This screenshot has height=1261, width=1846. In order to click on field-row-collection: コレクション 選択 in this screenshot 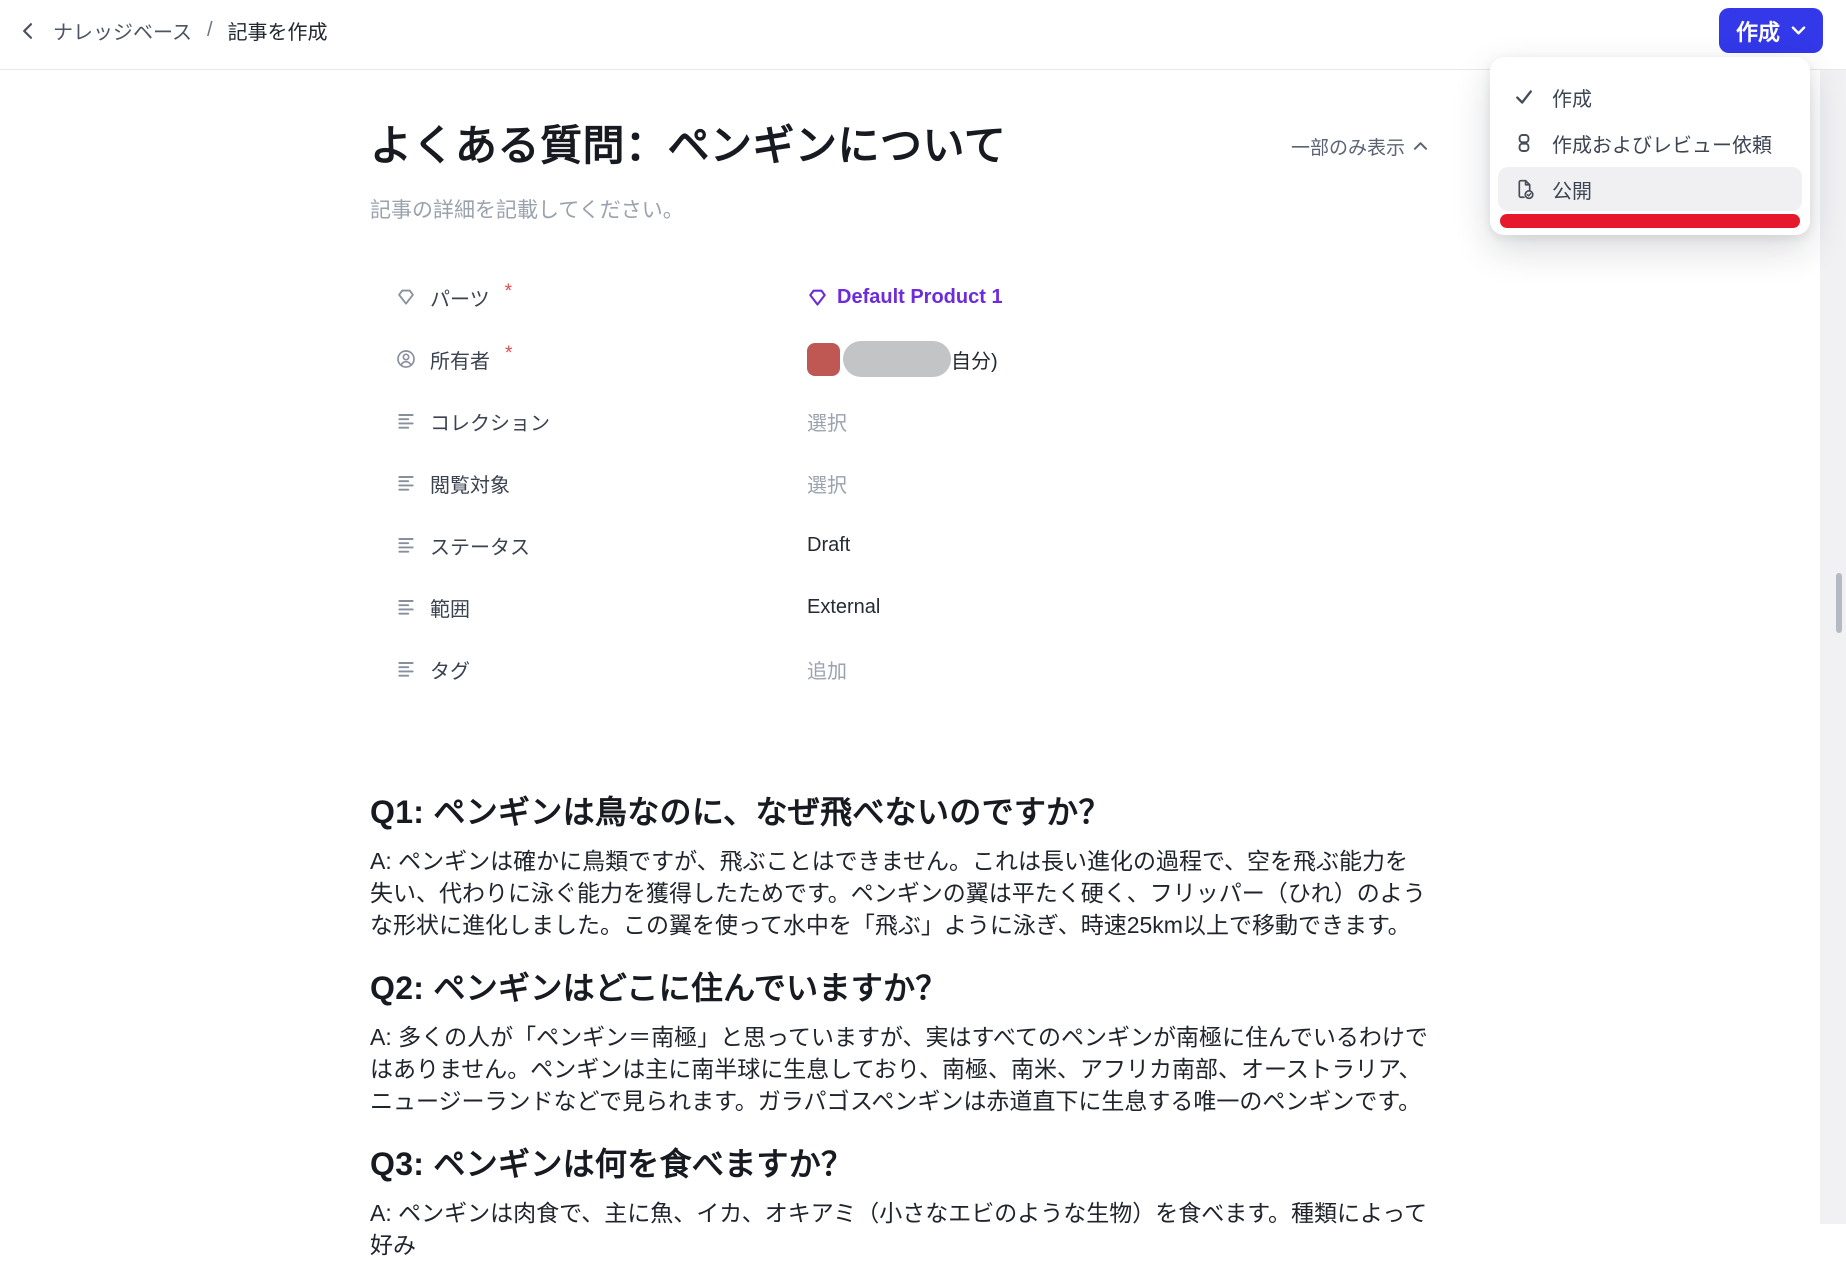, I will do `click(912, 421)`.